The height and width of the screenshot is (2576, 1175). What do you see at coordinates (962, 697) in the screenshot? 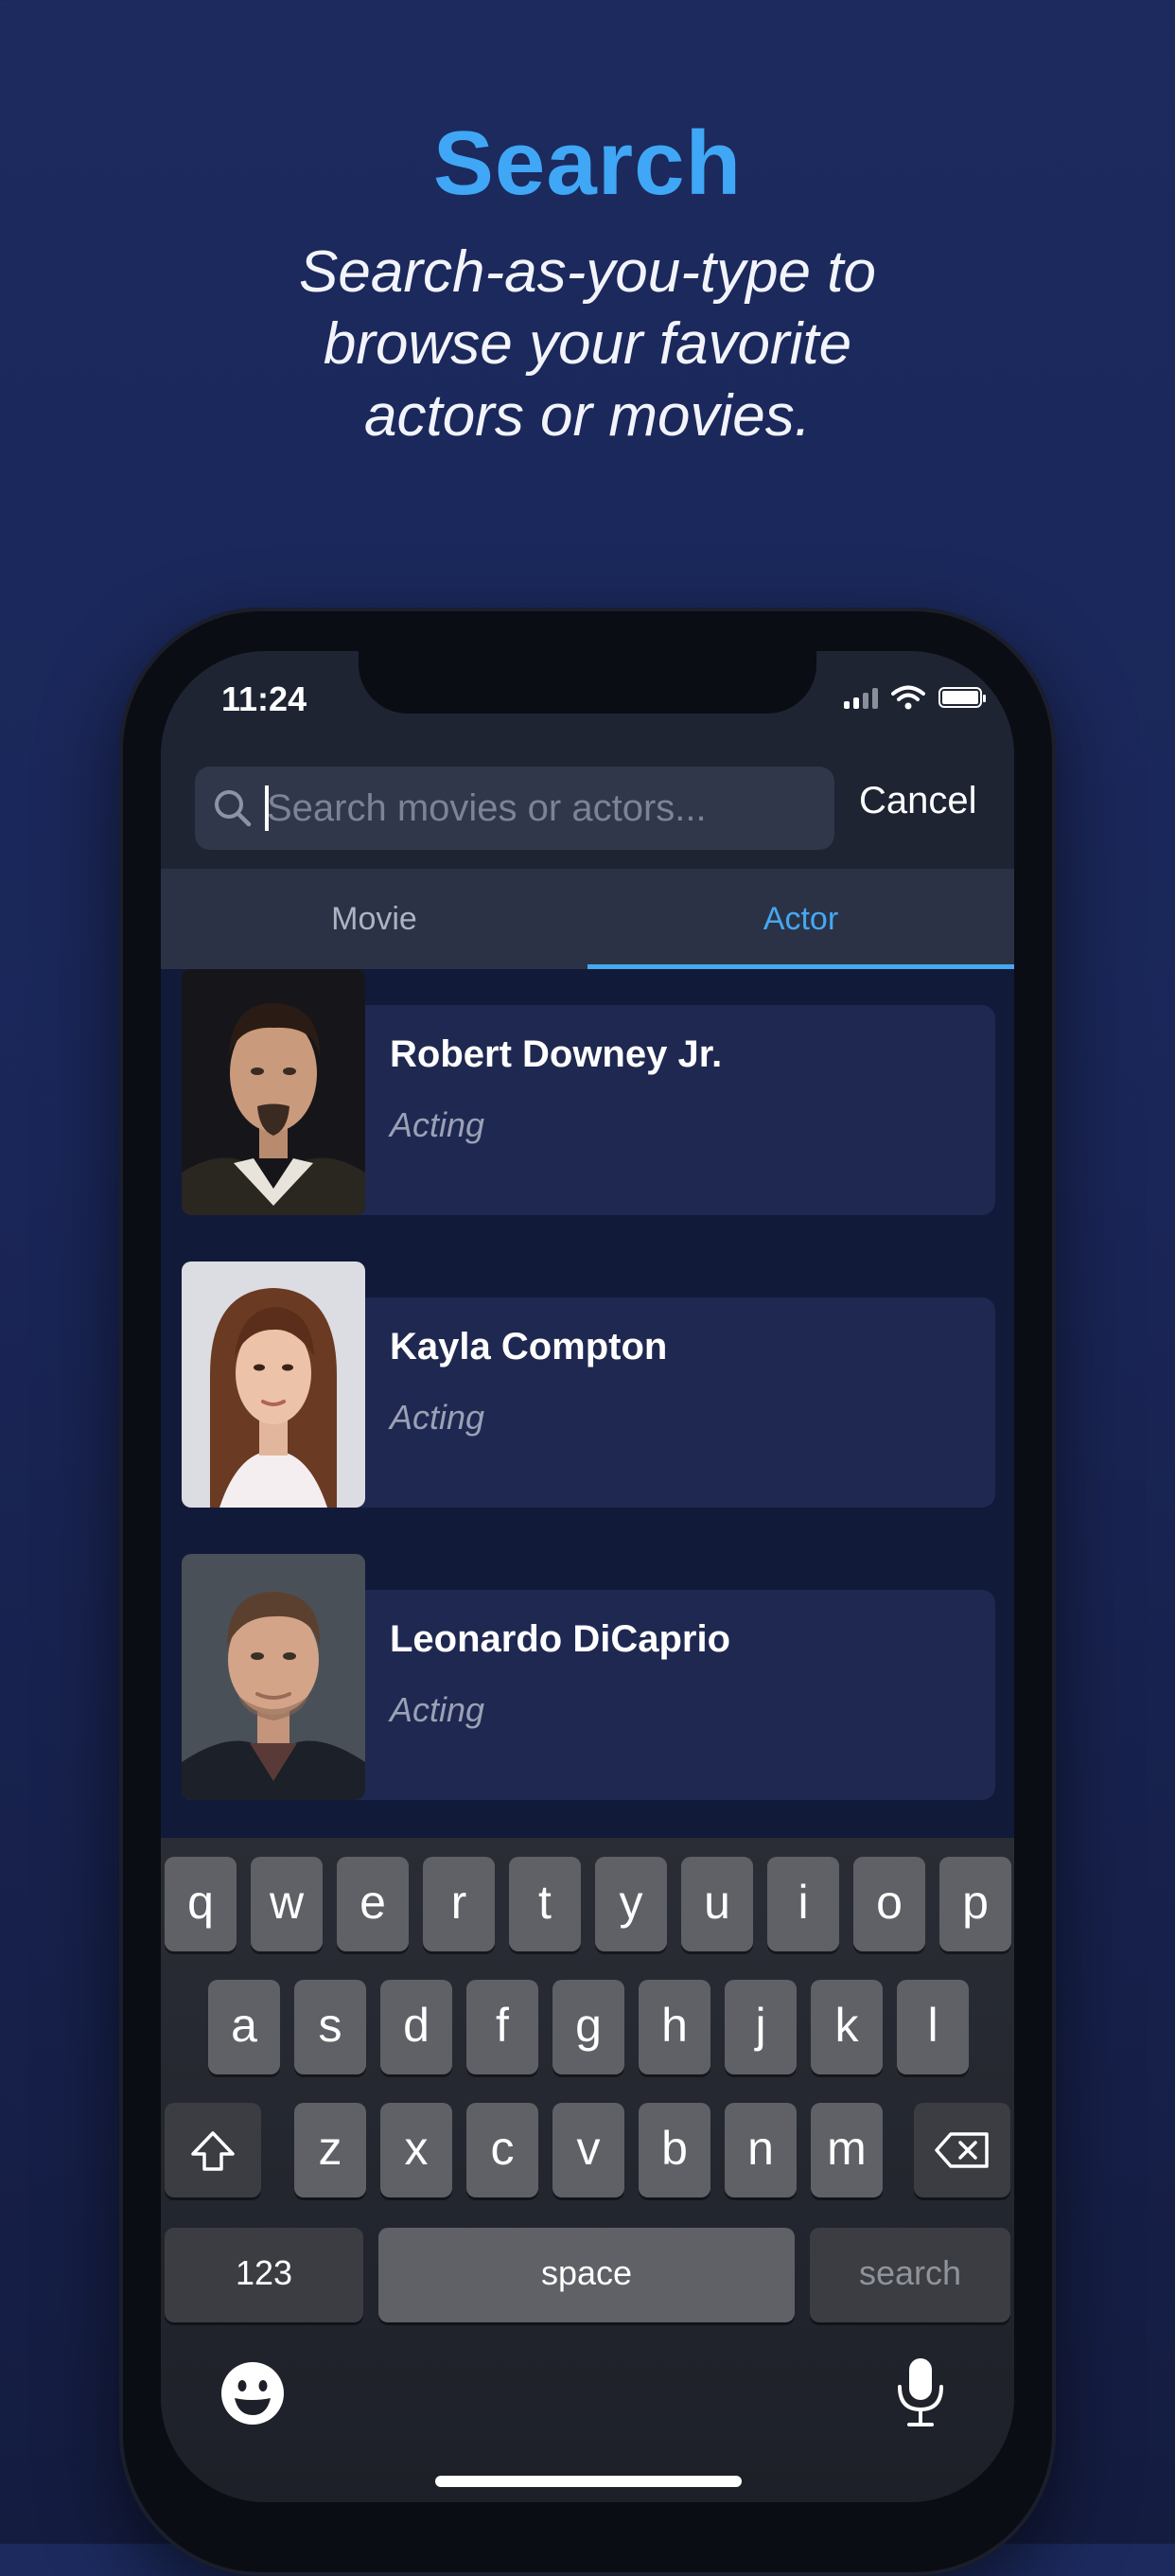
I see `battery-icon` at bounding box center [962, 697].